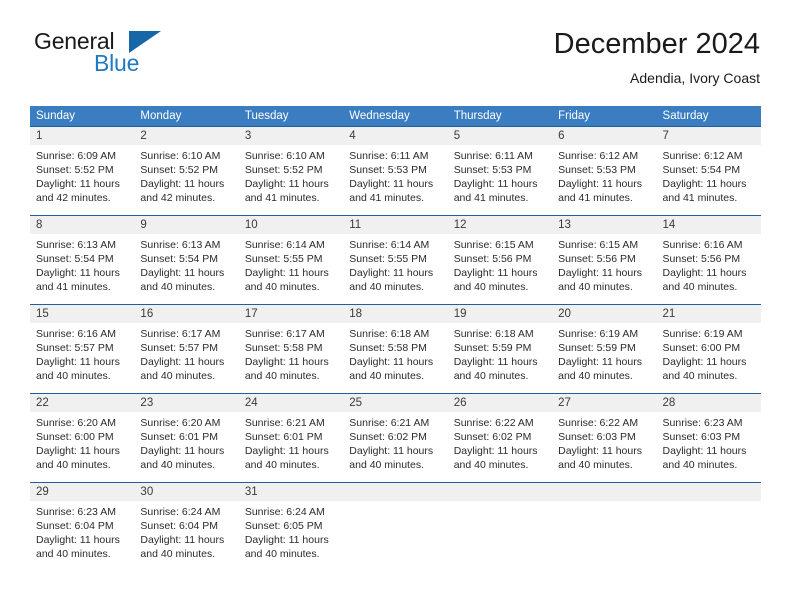 Image resolution: width=792 pixels, height=612 pixels. What do you see at coordinates (75, 437) in the screenshot?
I see `sunset-text: Sunset: 6:00 PM` at bounding box center [75, 437].